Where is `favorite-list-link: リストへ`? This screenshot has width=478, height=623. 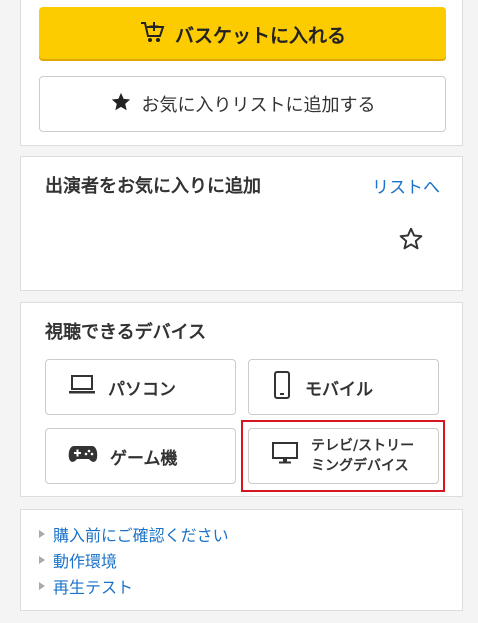 favorite-list-link: リストへ is located at coordinates (406, 185).